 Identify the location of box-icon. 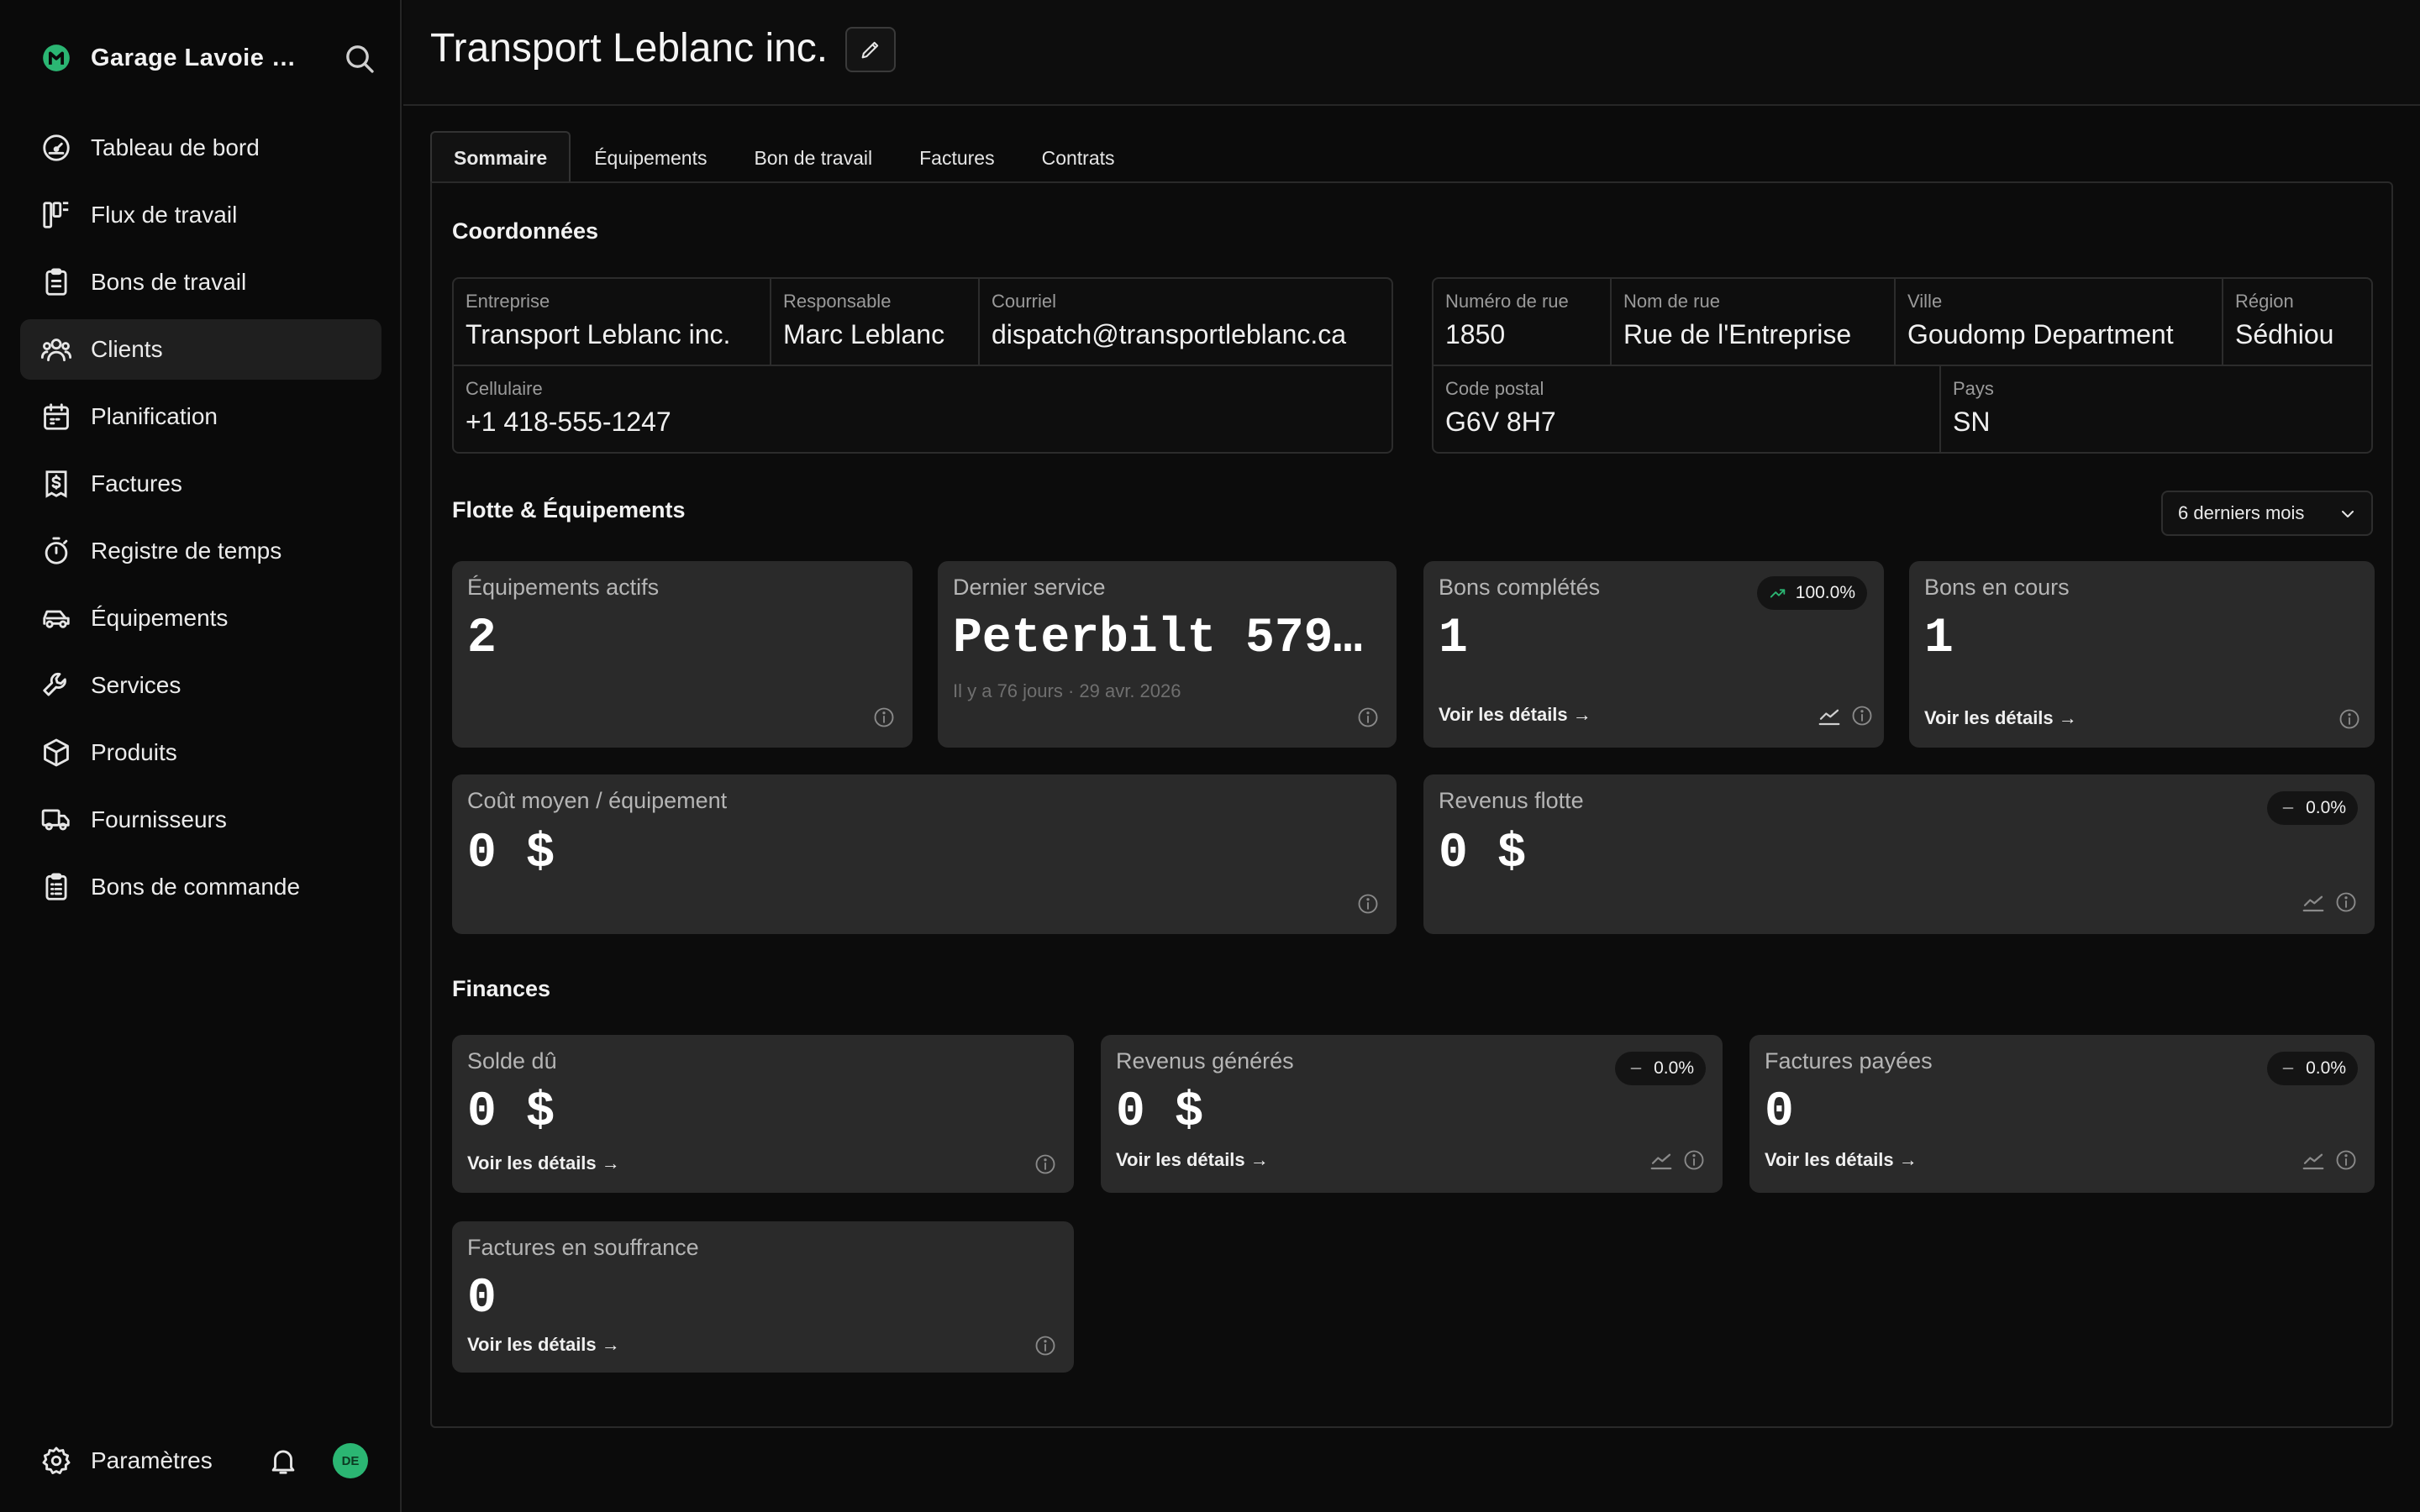
(56, 752).